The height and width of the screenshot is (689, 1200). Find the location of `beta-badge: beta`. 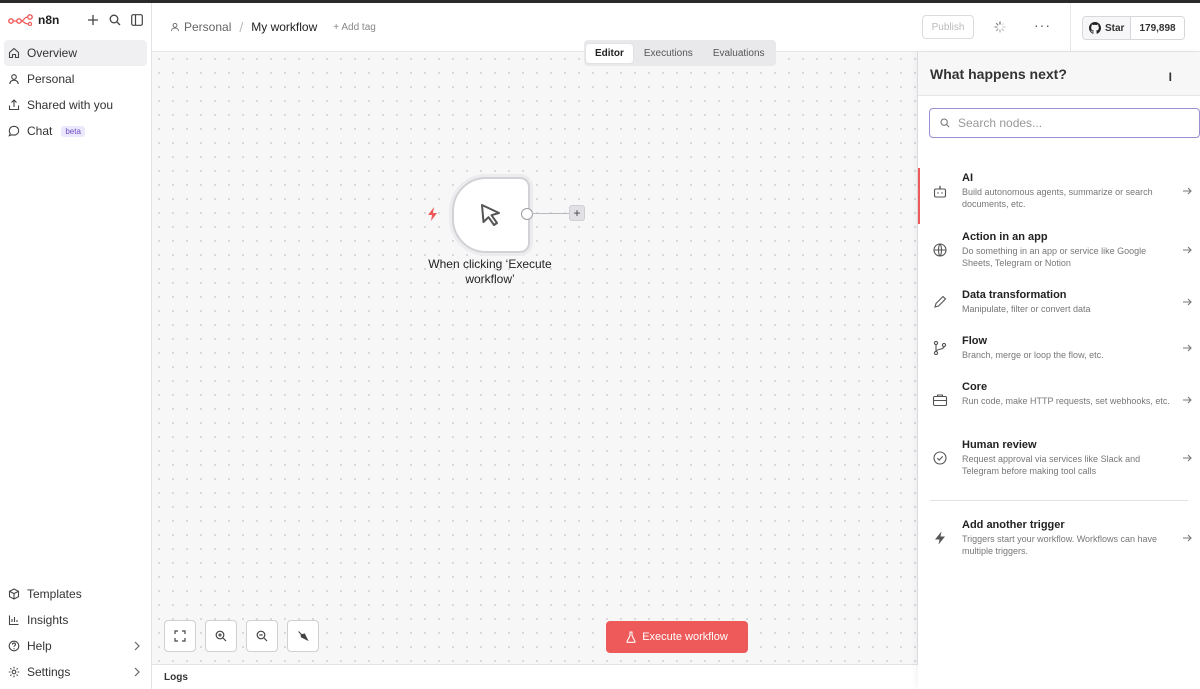

beta-badge: beta is located at coordinates (73, 131).